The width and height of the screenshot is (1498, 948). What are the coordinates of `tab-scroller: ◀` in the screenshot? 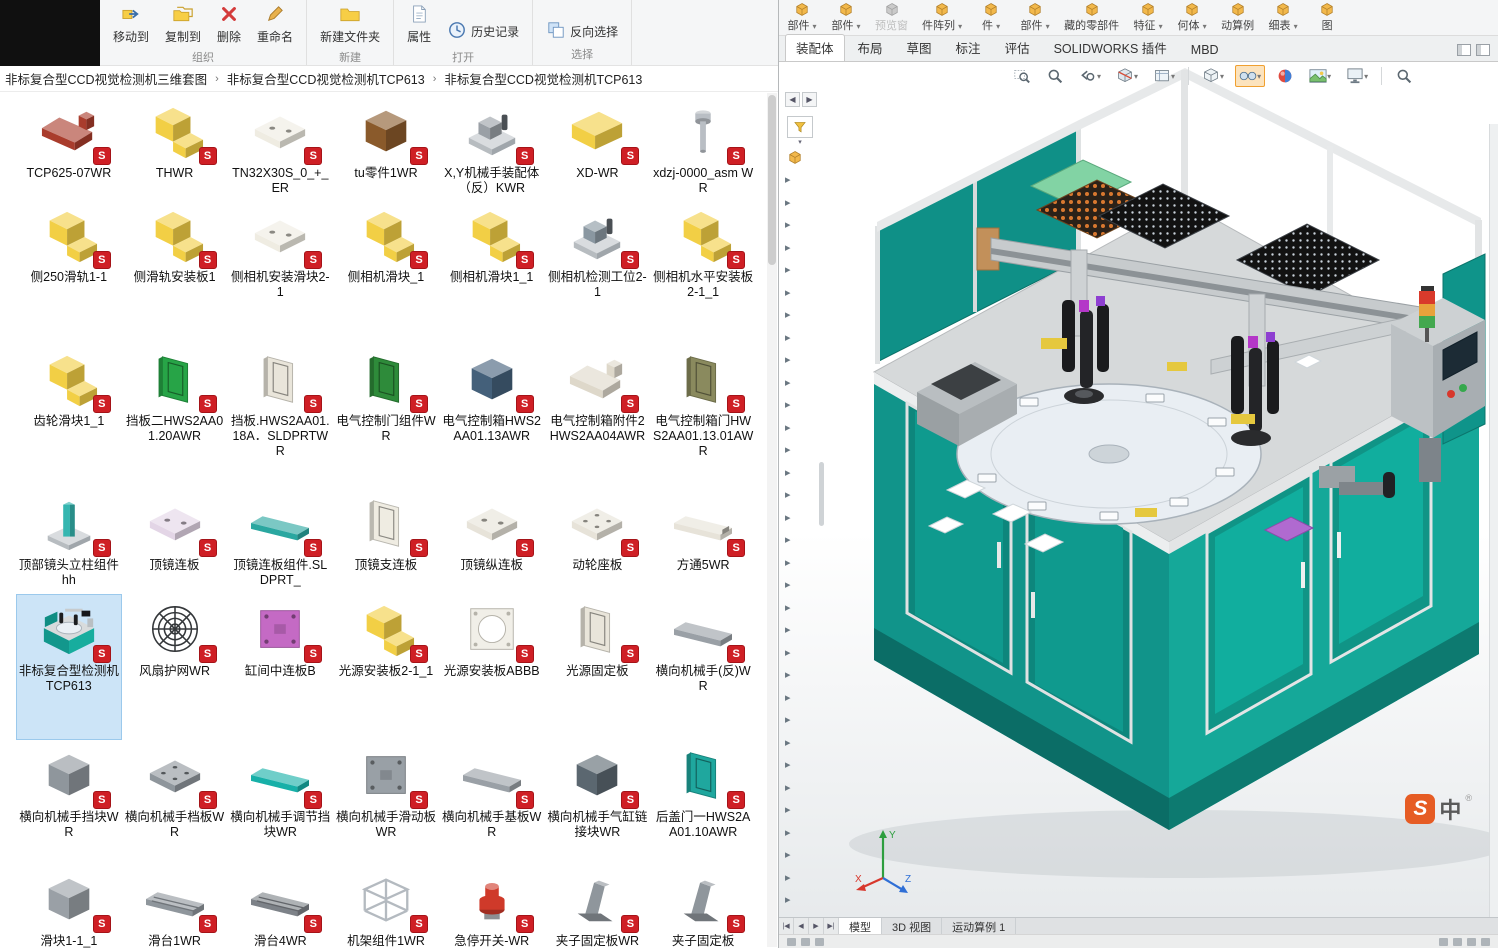 It's located at (801, 926).